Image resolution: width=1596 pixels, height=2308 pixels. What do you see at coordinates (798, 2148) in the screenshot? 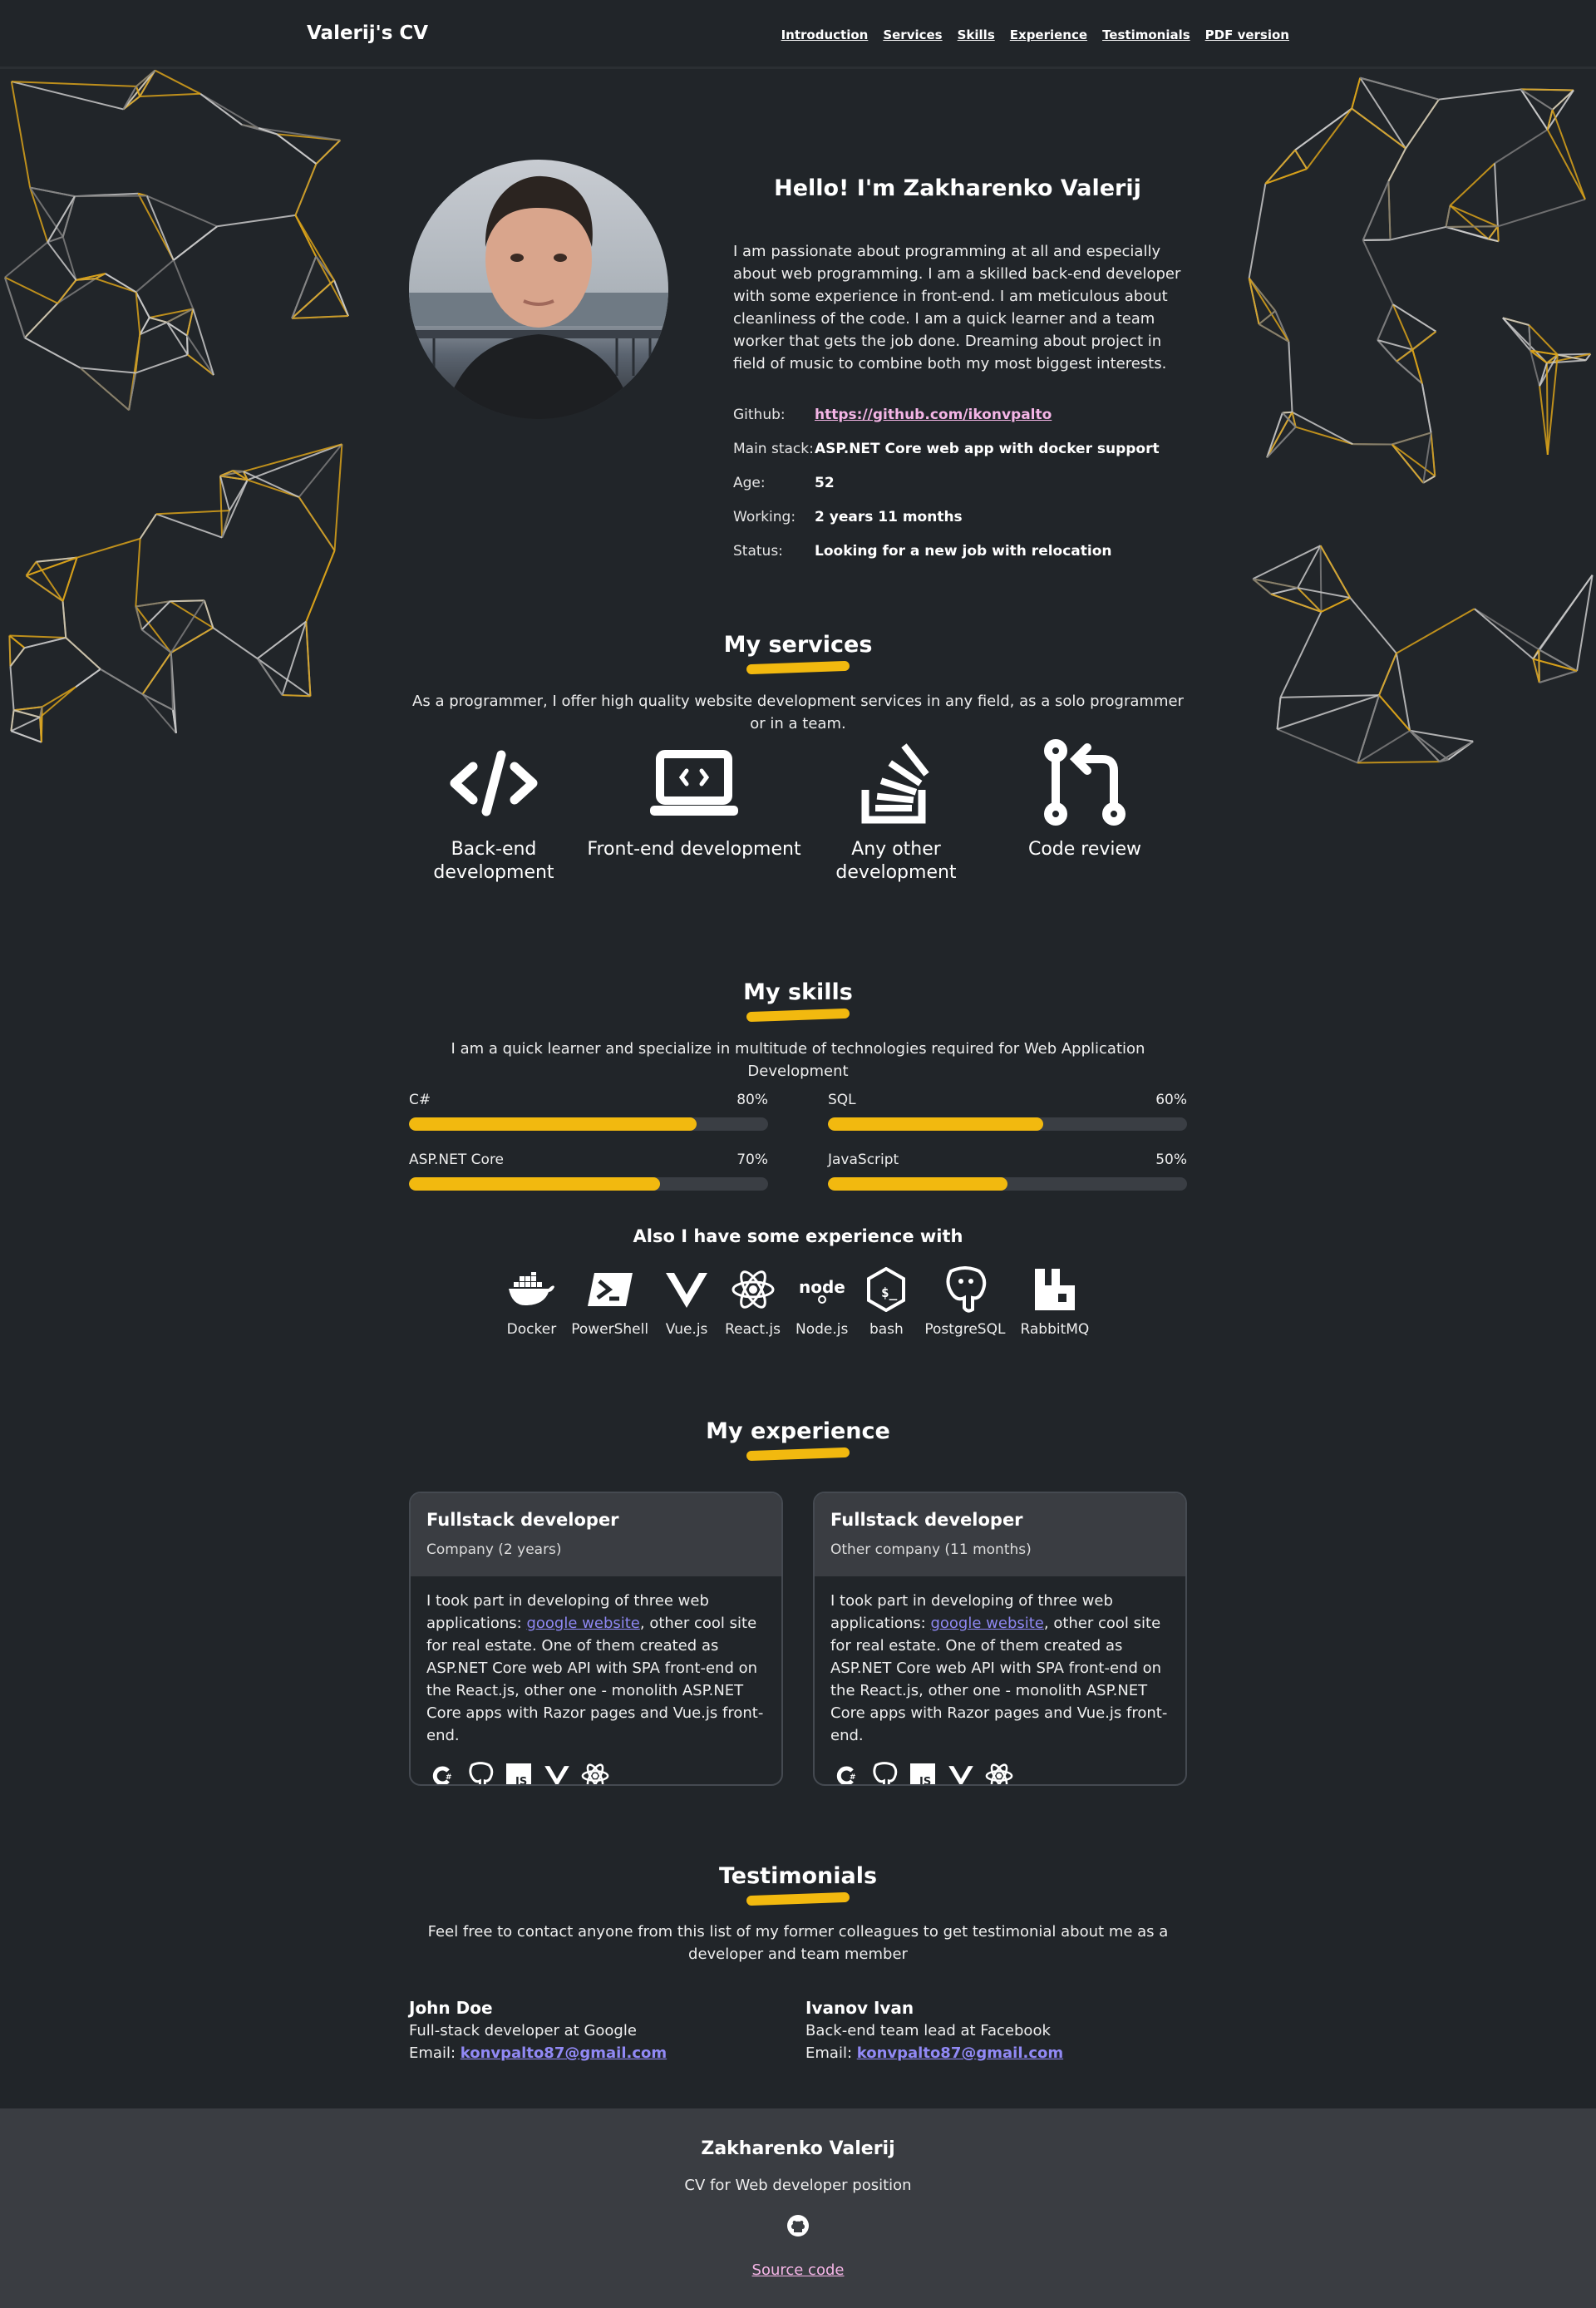
I see `footer-name: Zakharenko Valerij` at bounding box center [798, 2148].